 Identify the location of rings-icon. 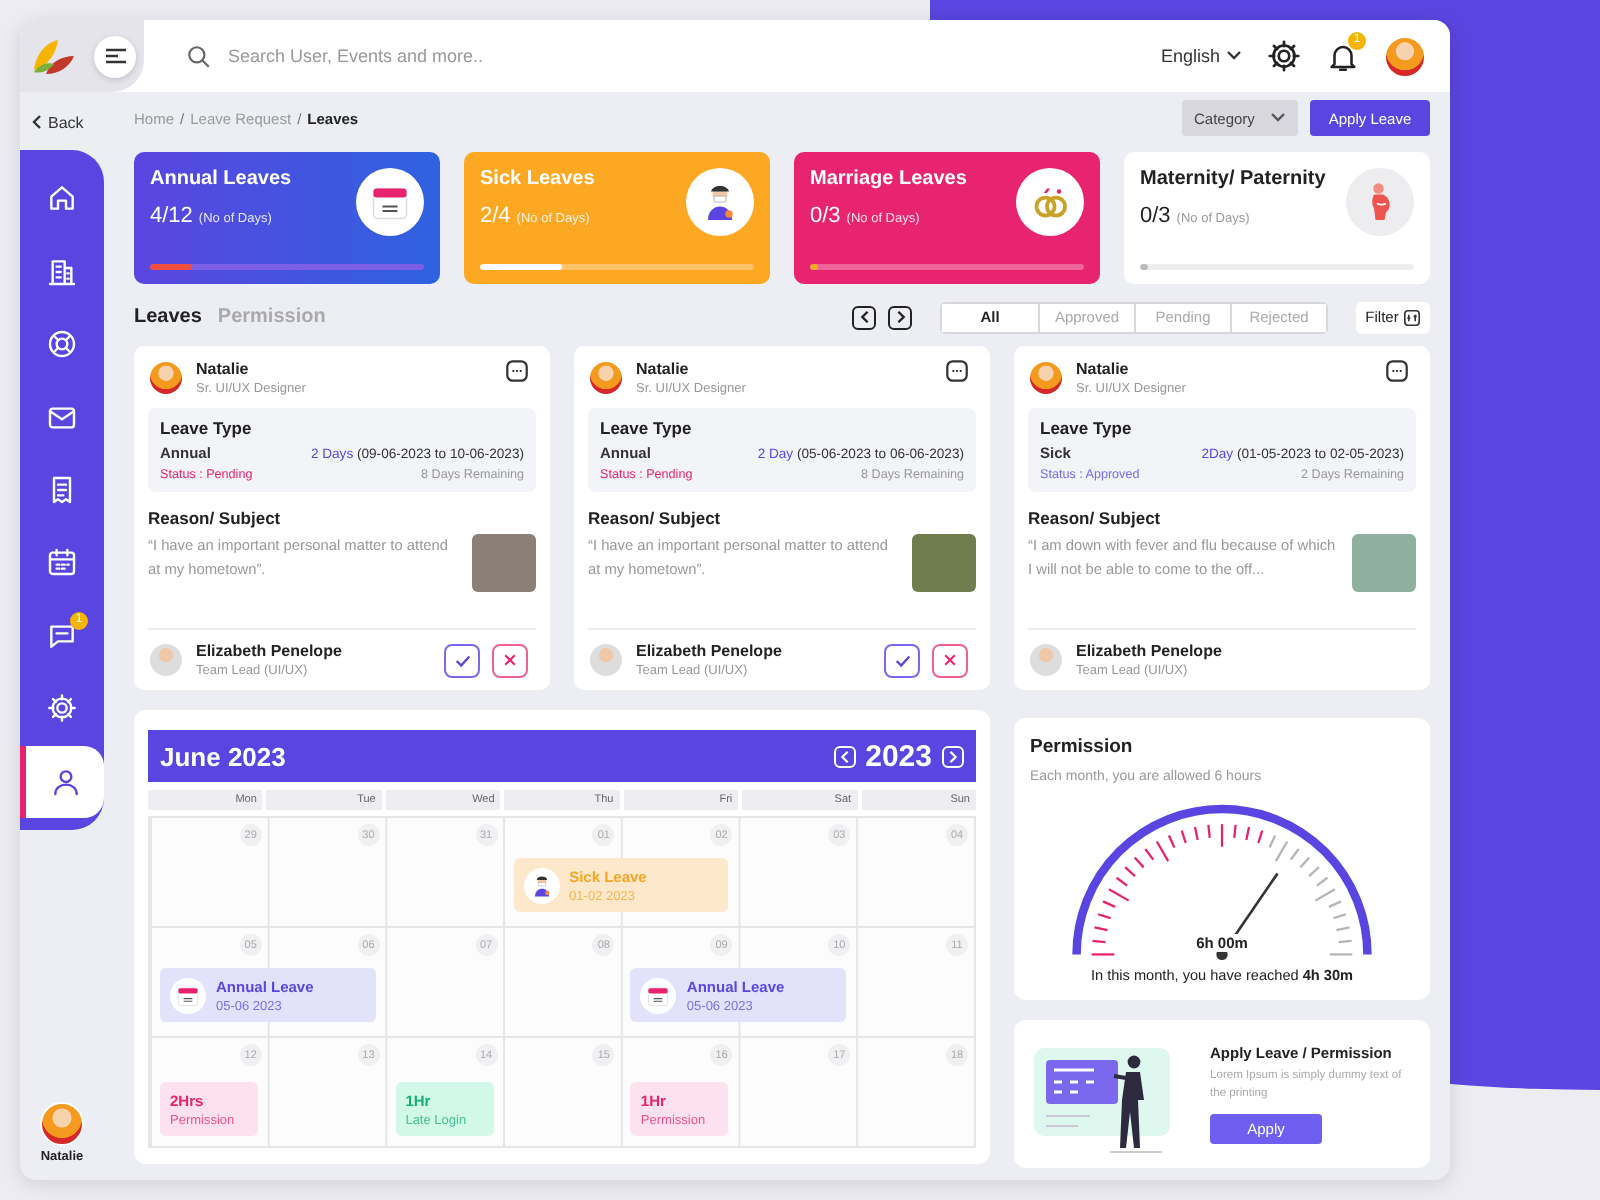
(1050, 202).